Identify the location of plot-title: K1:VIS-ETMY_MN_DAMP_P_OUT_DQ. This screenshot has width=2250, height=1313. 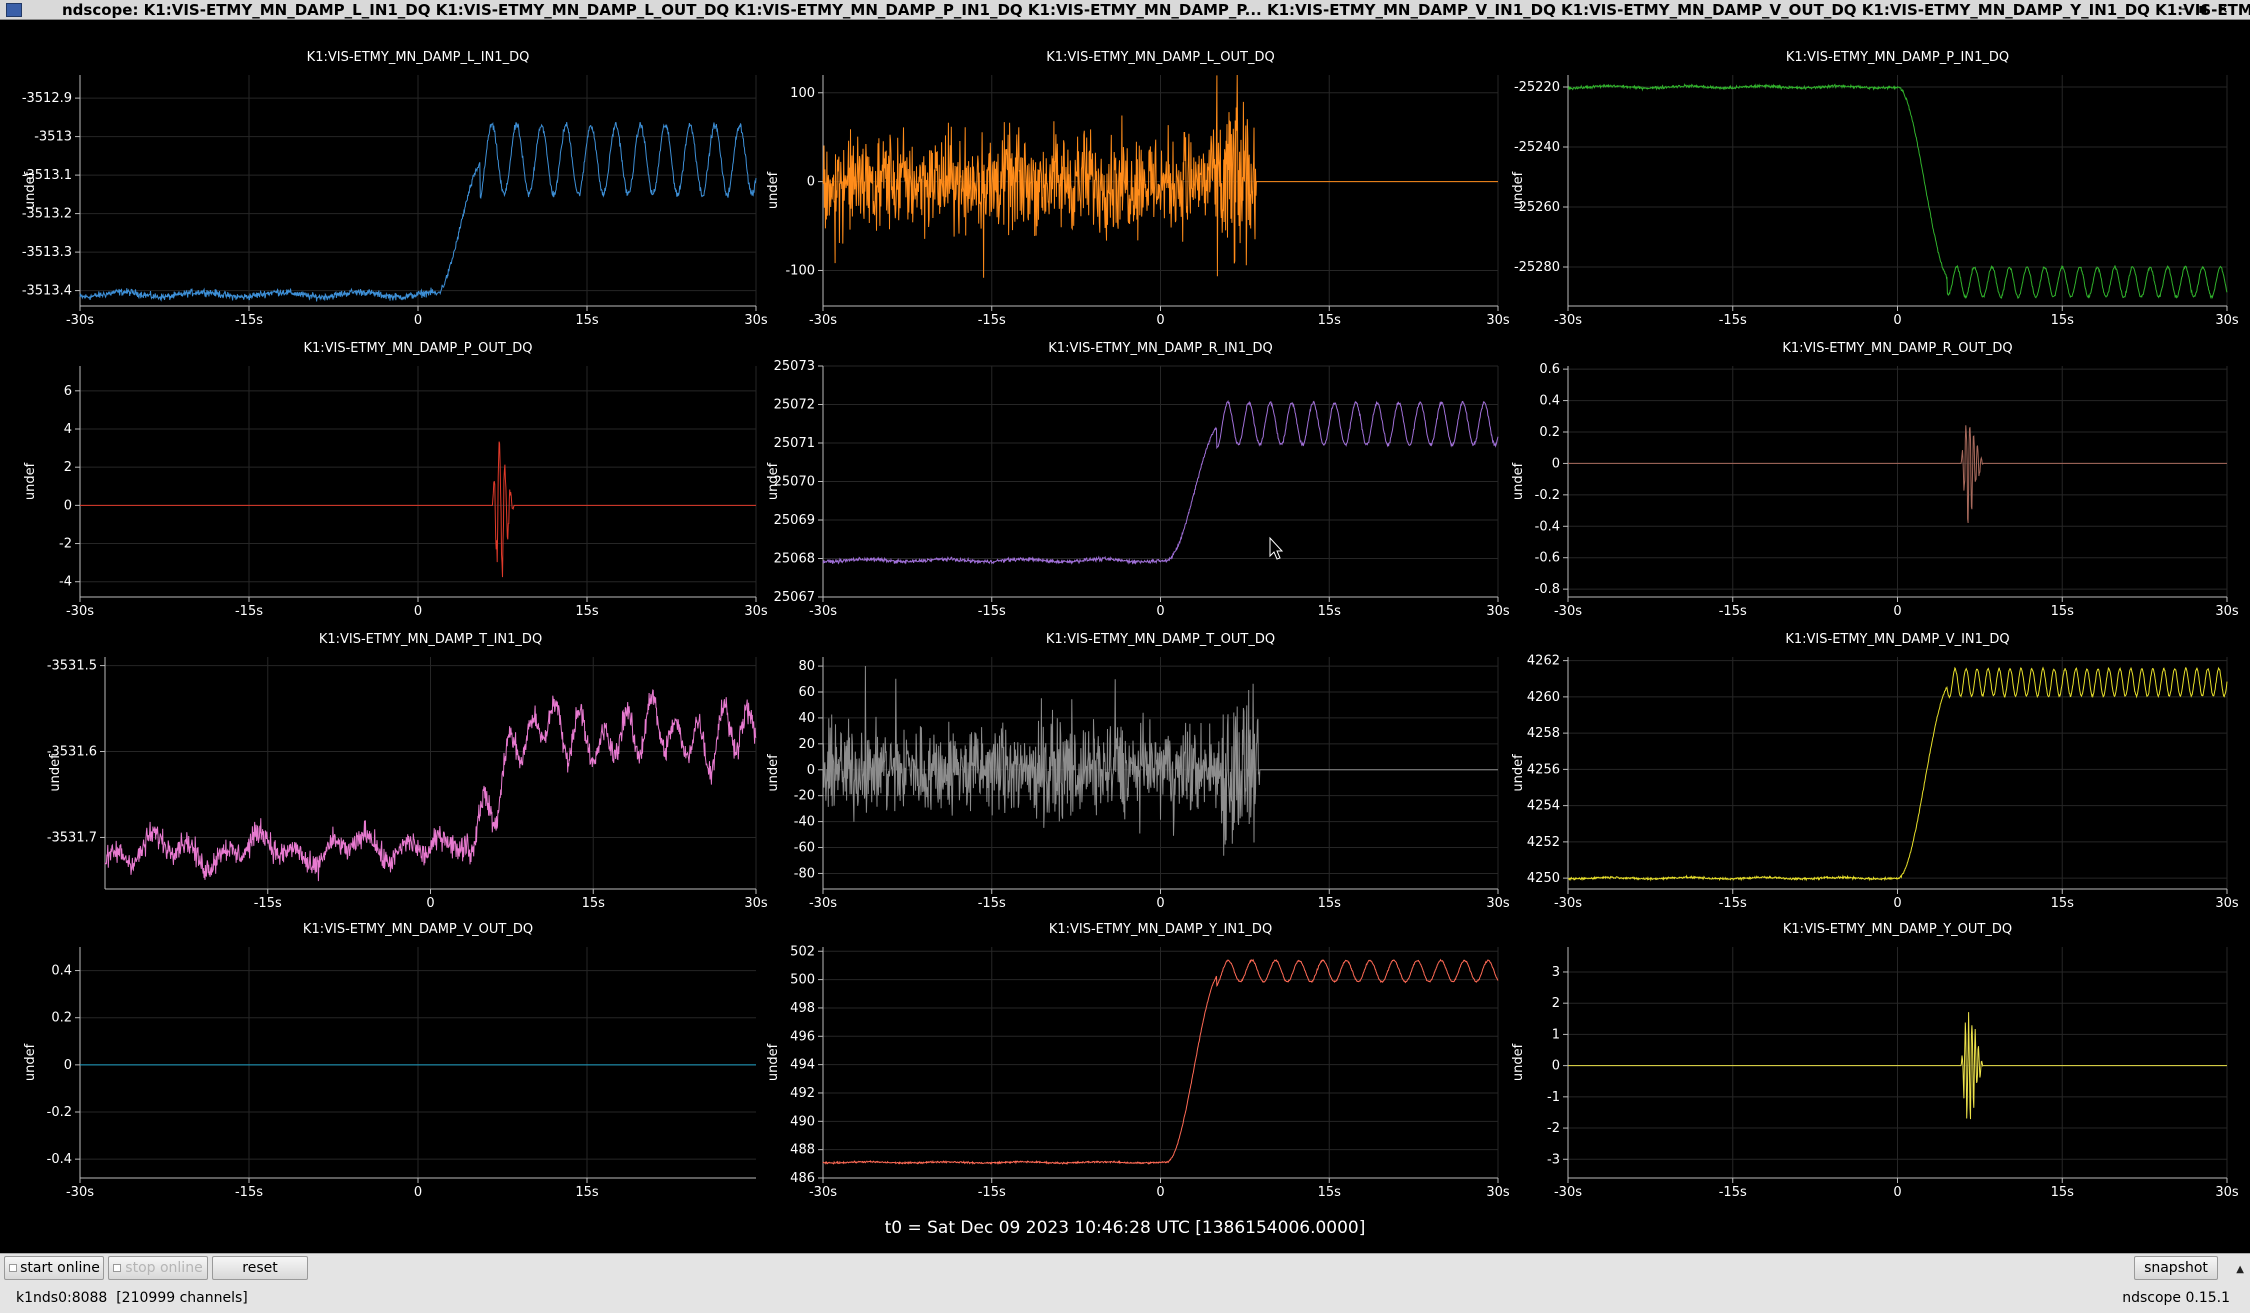
(417, 348).